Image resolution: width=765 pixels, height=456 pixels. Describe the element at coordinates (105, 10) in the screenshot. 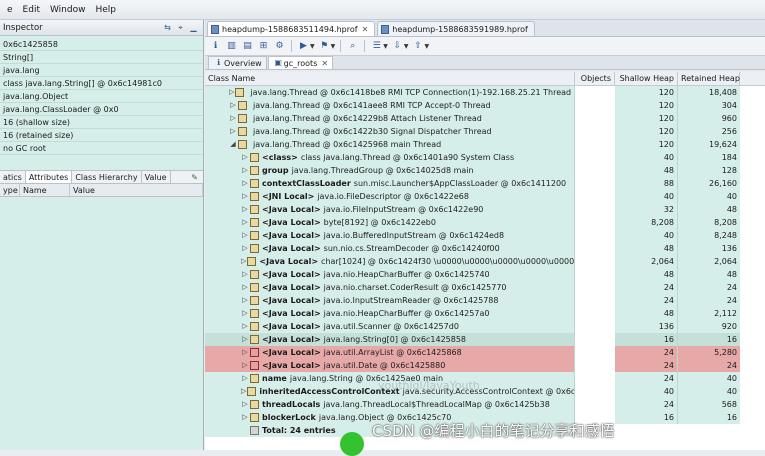

I see `menu-item: Help` at that location.